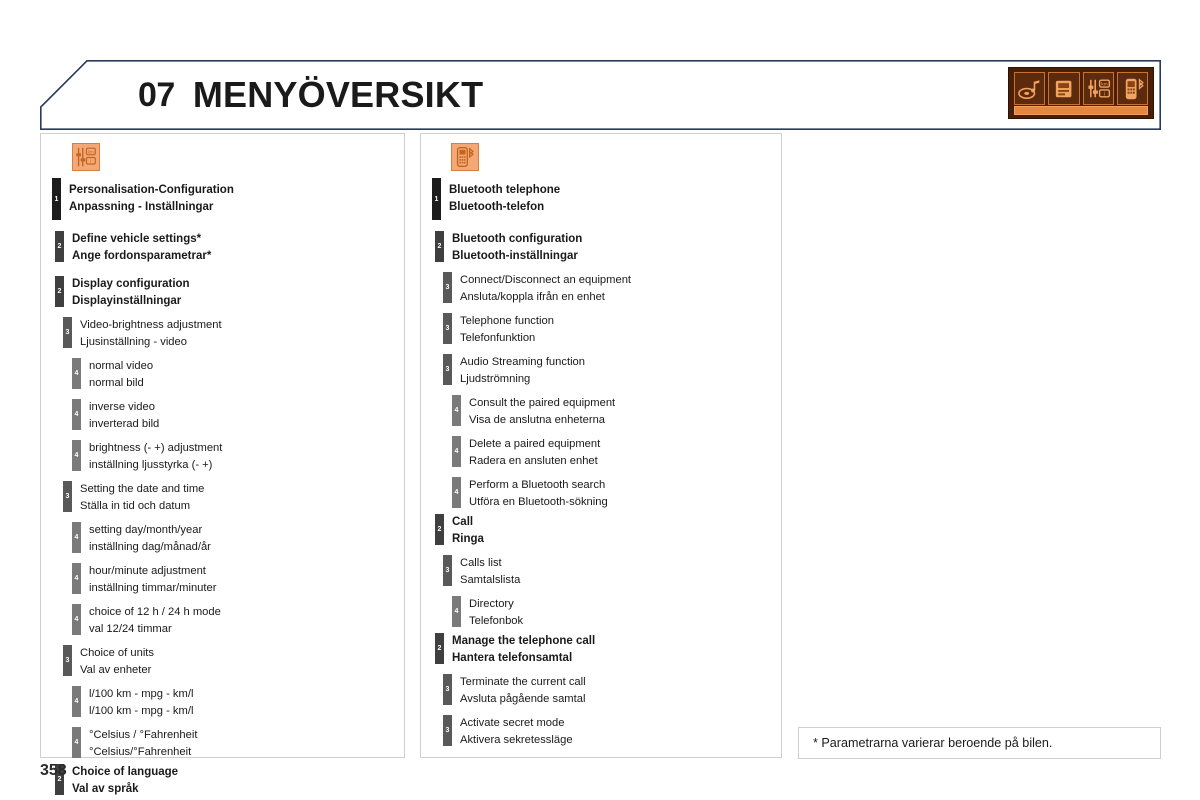  Describe the element at coordinates (121, 366) in the screenshot. I see `menu-item-label-en: normal video` at that location.